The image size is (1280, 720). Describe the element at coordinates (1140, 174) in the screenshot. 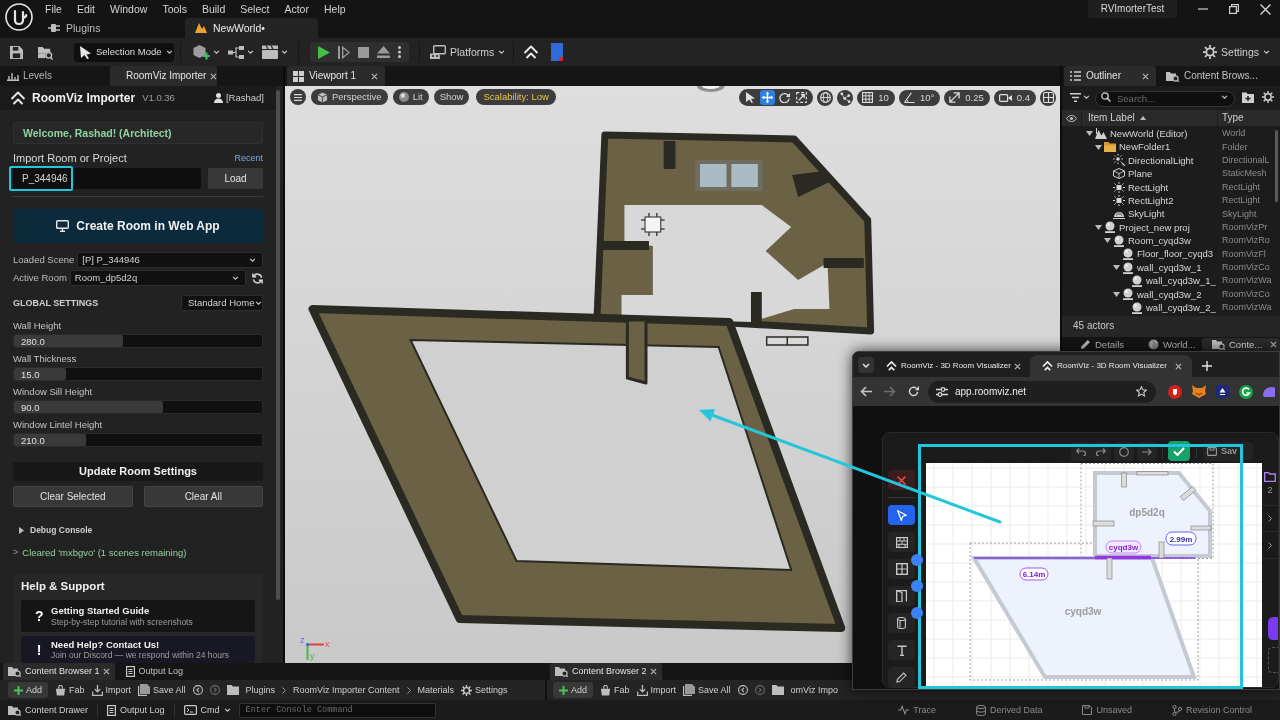

I see `outliner-item: Plane` at that location.